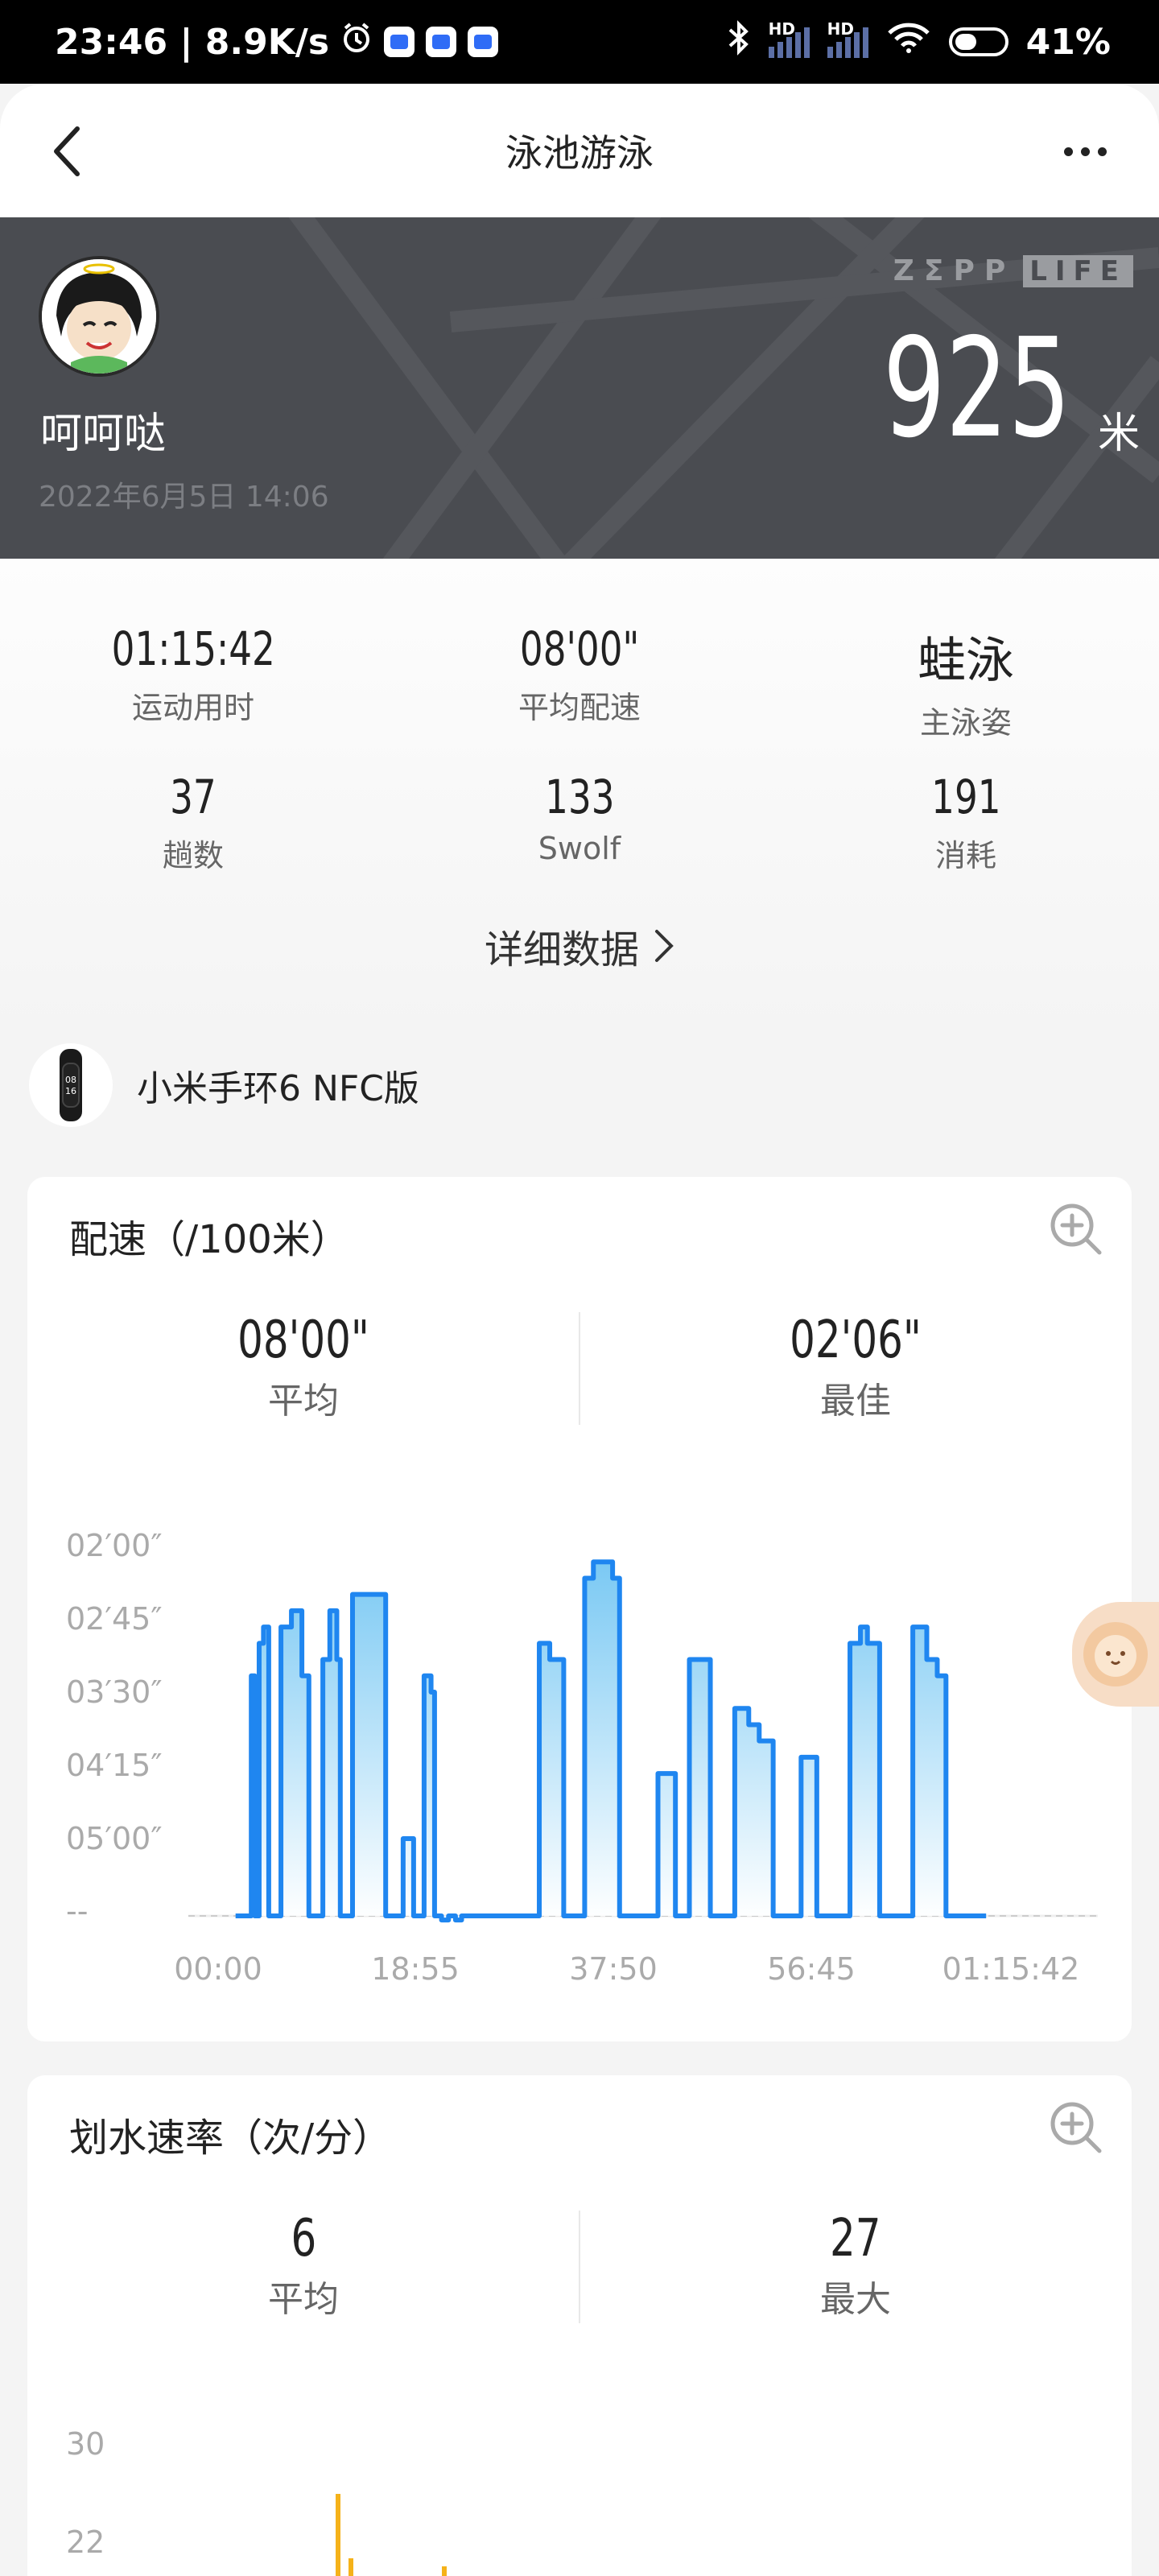 The image size is (1159, 2576). Describe the element at coordinates (192, 707) in the screenshot. I see `stat-label: 运动用时` at that location.